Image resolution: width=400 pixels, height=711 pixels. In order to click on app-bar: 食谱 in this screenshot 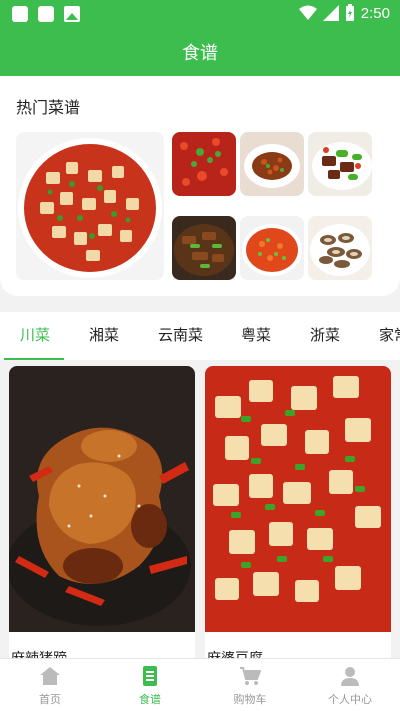, I will do `click(200, 52)`.